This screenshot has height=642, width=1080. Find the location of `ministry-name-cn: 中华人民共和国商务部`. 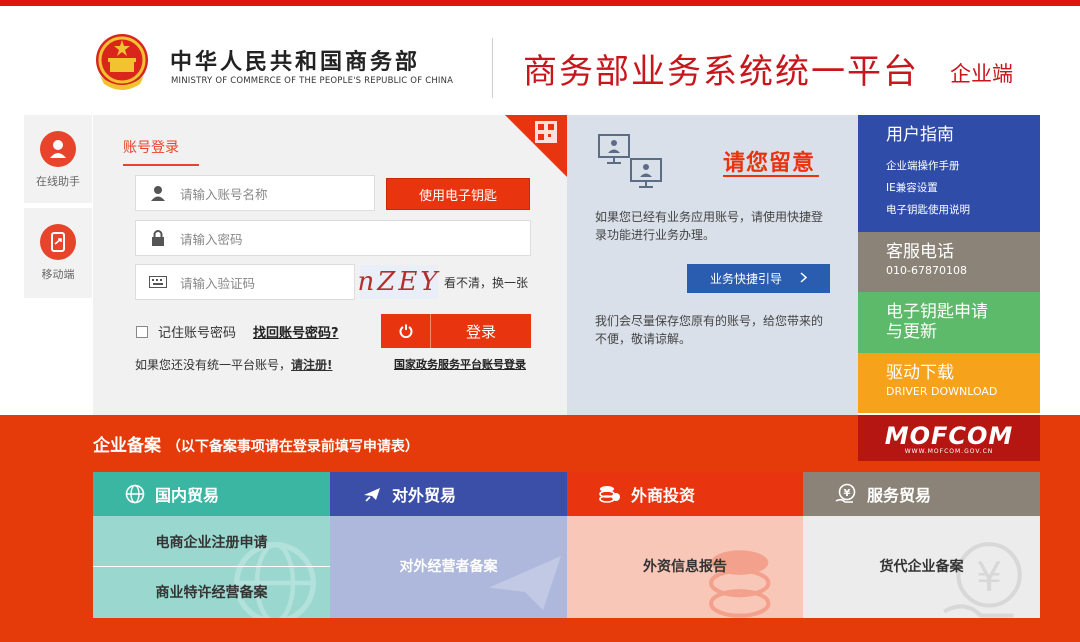

ministry-name-cn: 中华人民共和国商务部 is located at coordinates (295, 62).